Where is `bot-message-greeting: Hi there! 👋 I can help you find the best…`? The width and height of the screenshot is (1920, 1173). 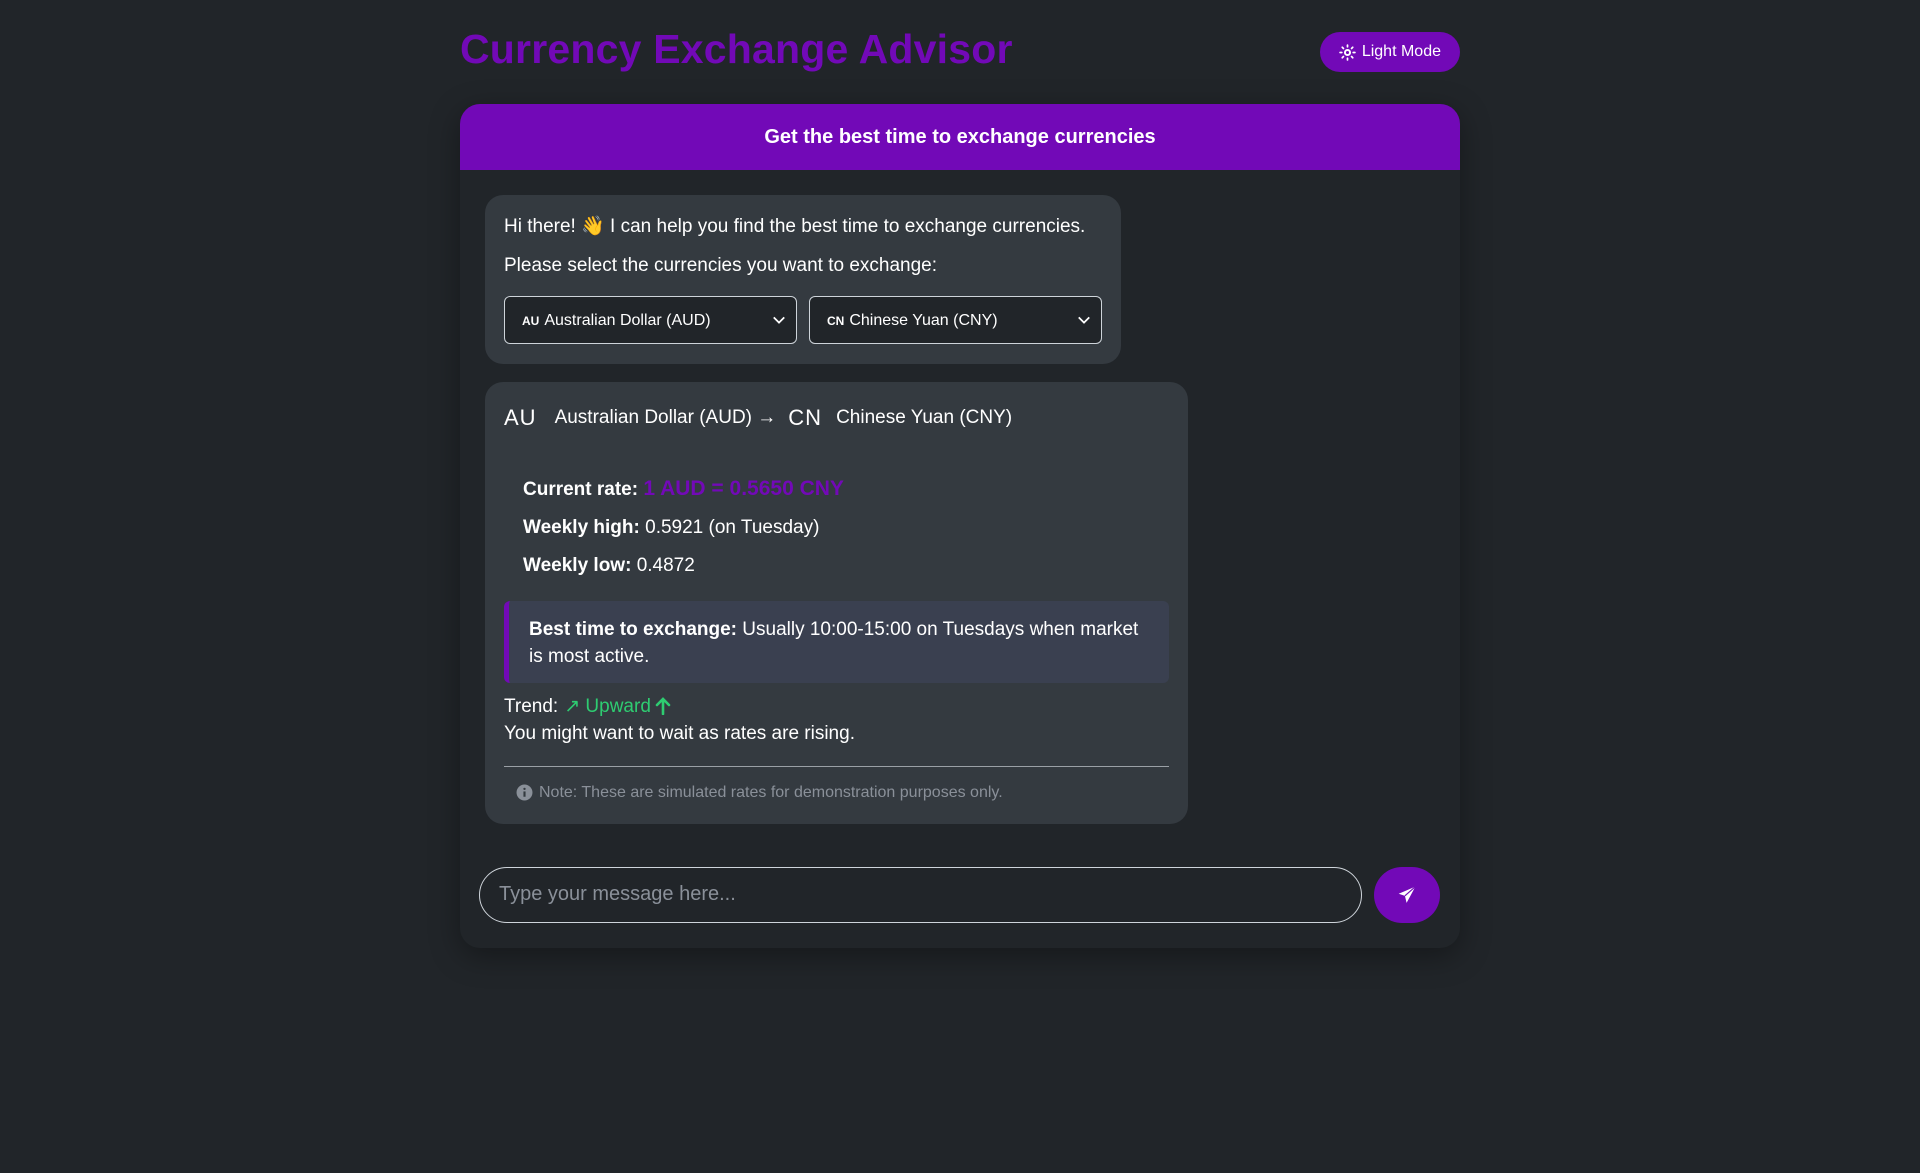 bot-message-greeting: Hi there! 👋 I can help you find the best… is located at coordinates (803, 280).